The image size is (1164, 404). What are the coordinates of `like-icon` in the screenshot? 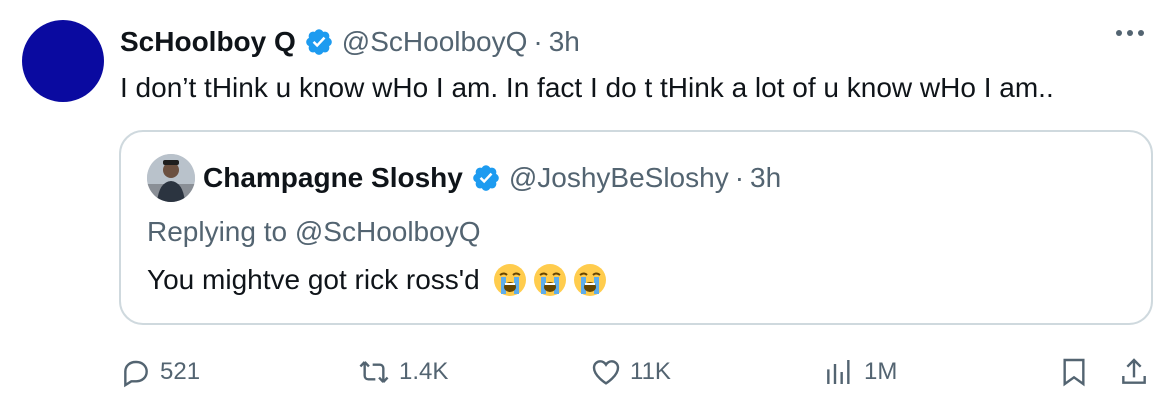 It's located at (606, 372).